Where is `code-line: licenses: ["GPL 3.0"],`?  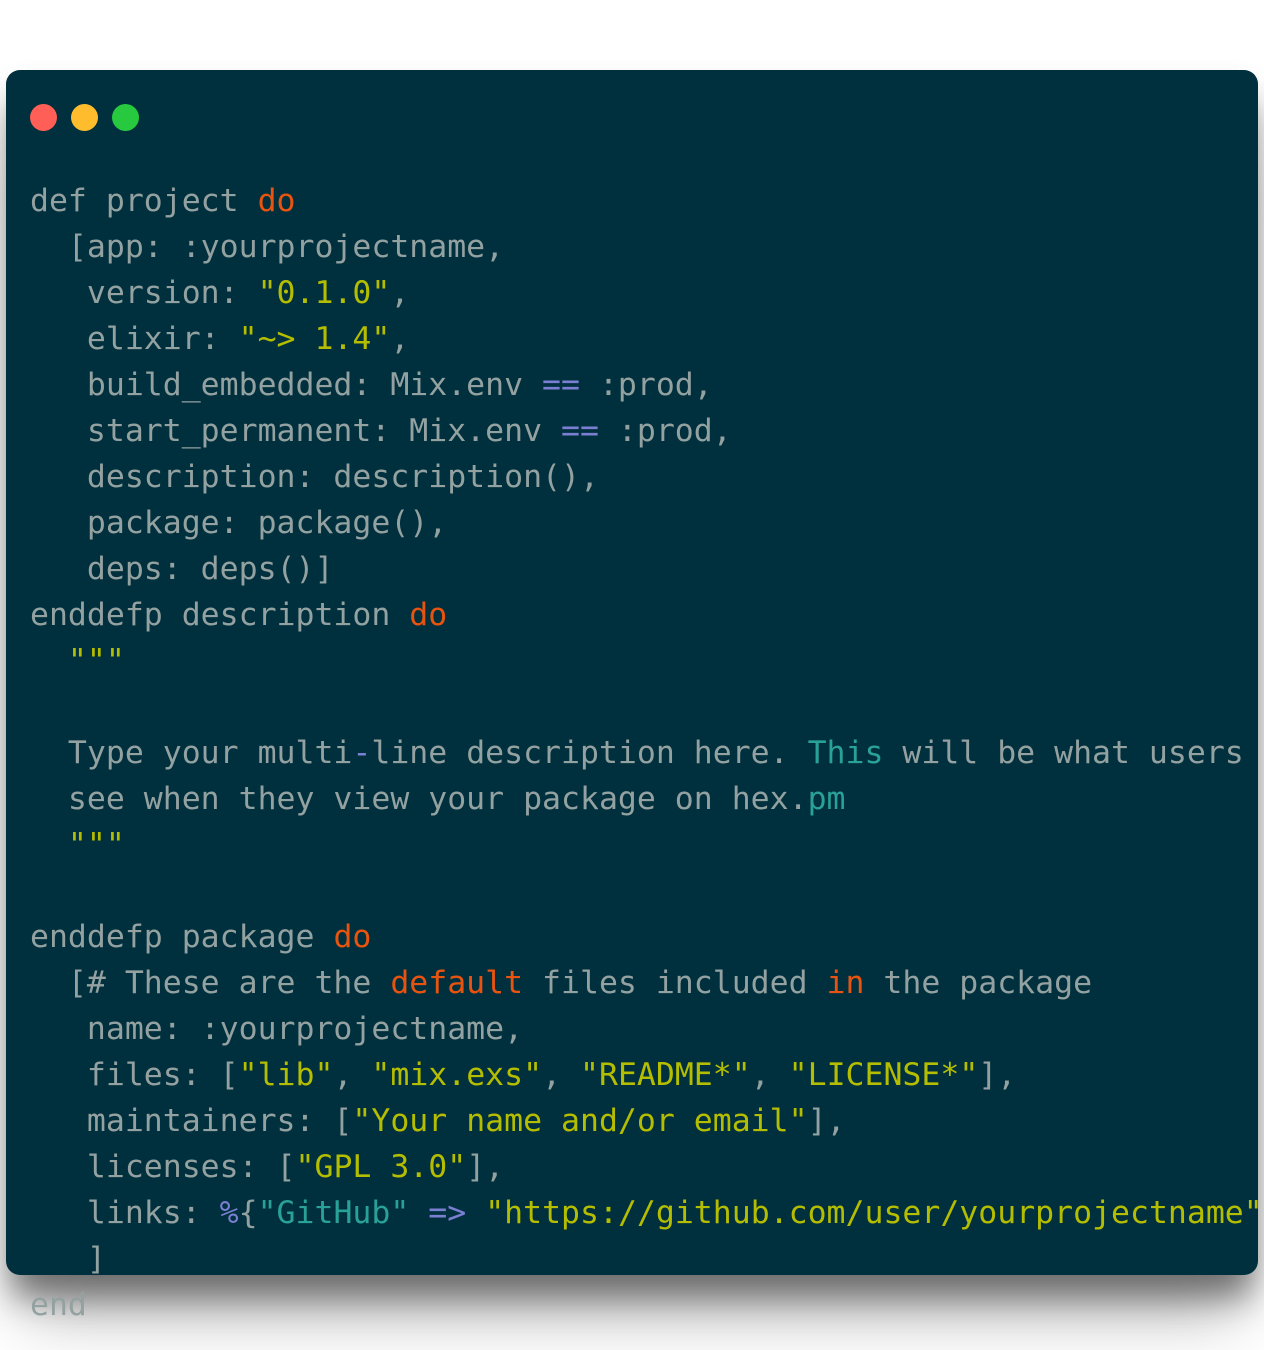
code-line: licenses: ["GPL 3.0"], is located at coordinates (642, 1167).